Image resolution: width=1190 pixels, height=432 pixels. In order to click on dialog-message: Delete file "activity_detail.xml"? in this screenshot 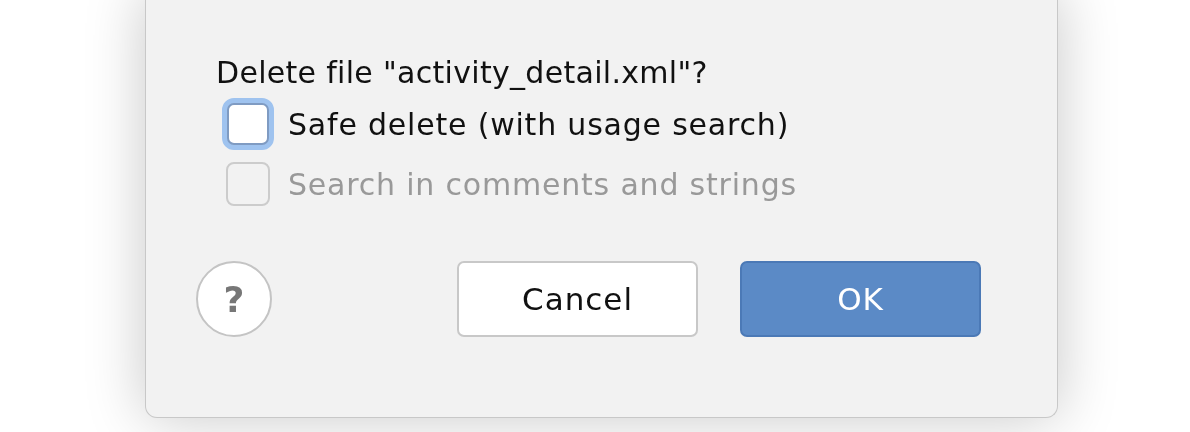, I will do `click(462, 73)`.